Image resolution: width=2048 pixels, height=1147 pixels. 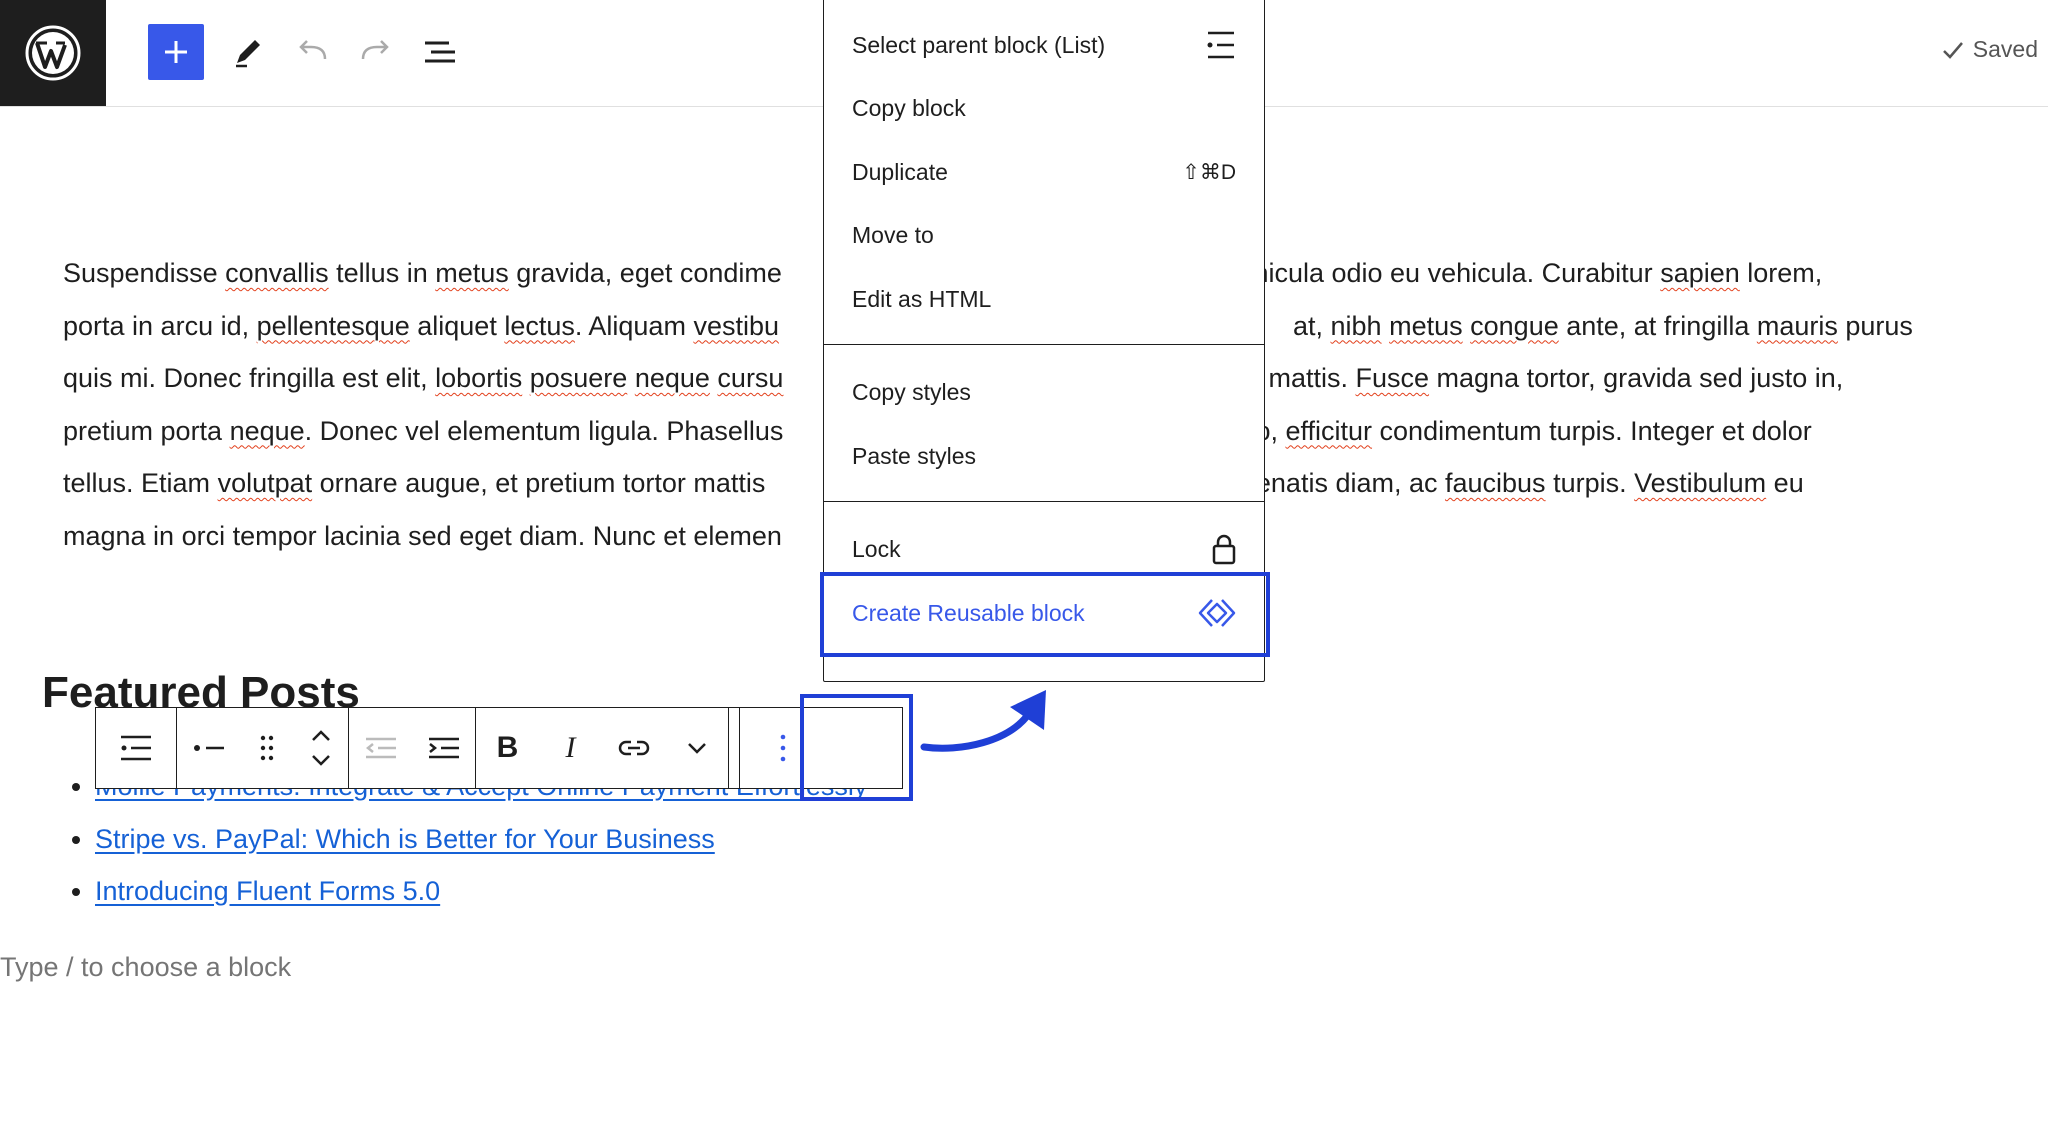 What do you see at coordinates (983, 721) in the screenshot?
I see `annotation-arrow-icon` at bounding box center [983, 721].